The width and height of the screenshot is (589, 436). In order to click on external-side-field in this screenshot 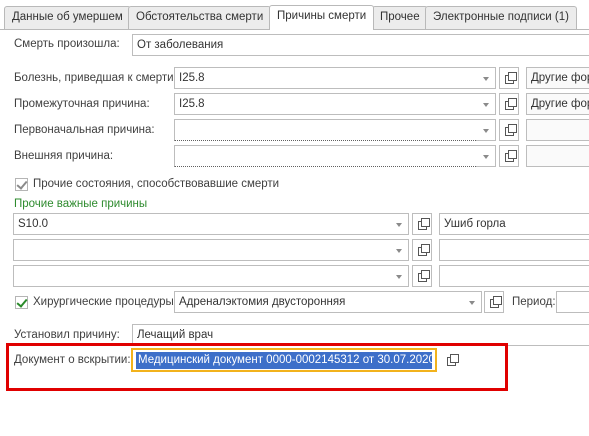, I will do `click(557, 156)`.